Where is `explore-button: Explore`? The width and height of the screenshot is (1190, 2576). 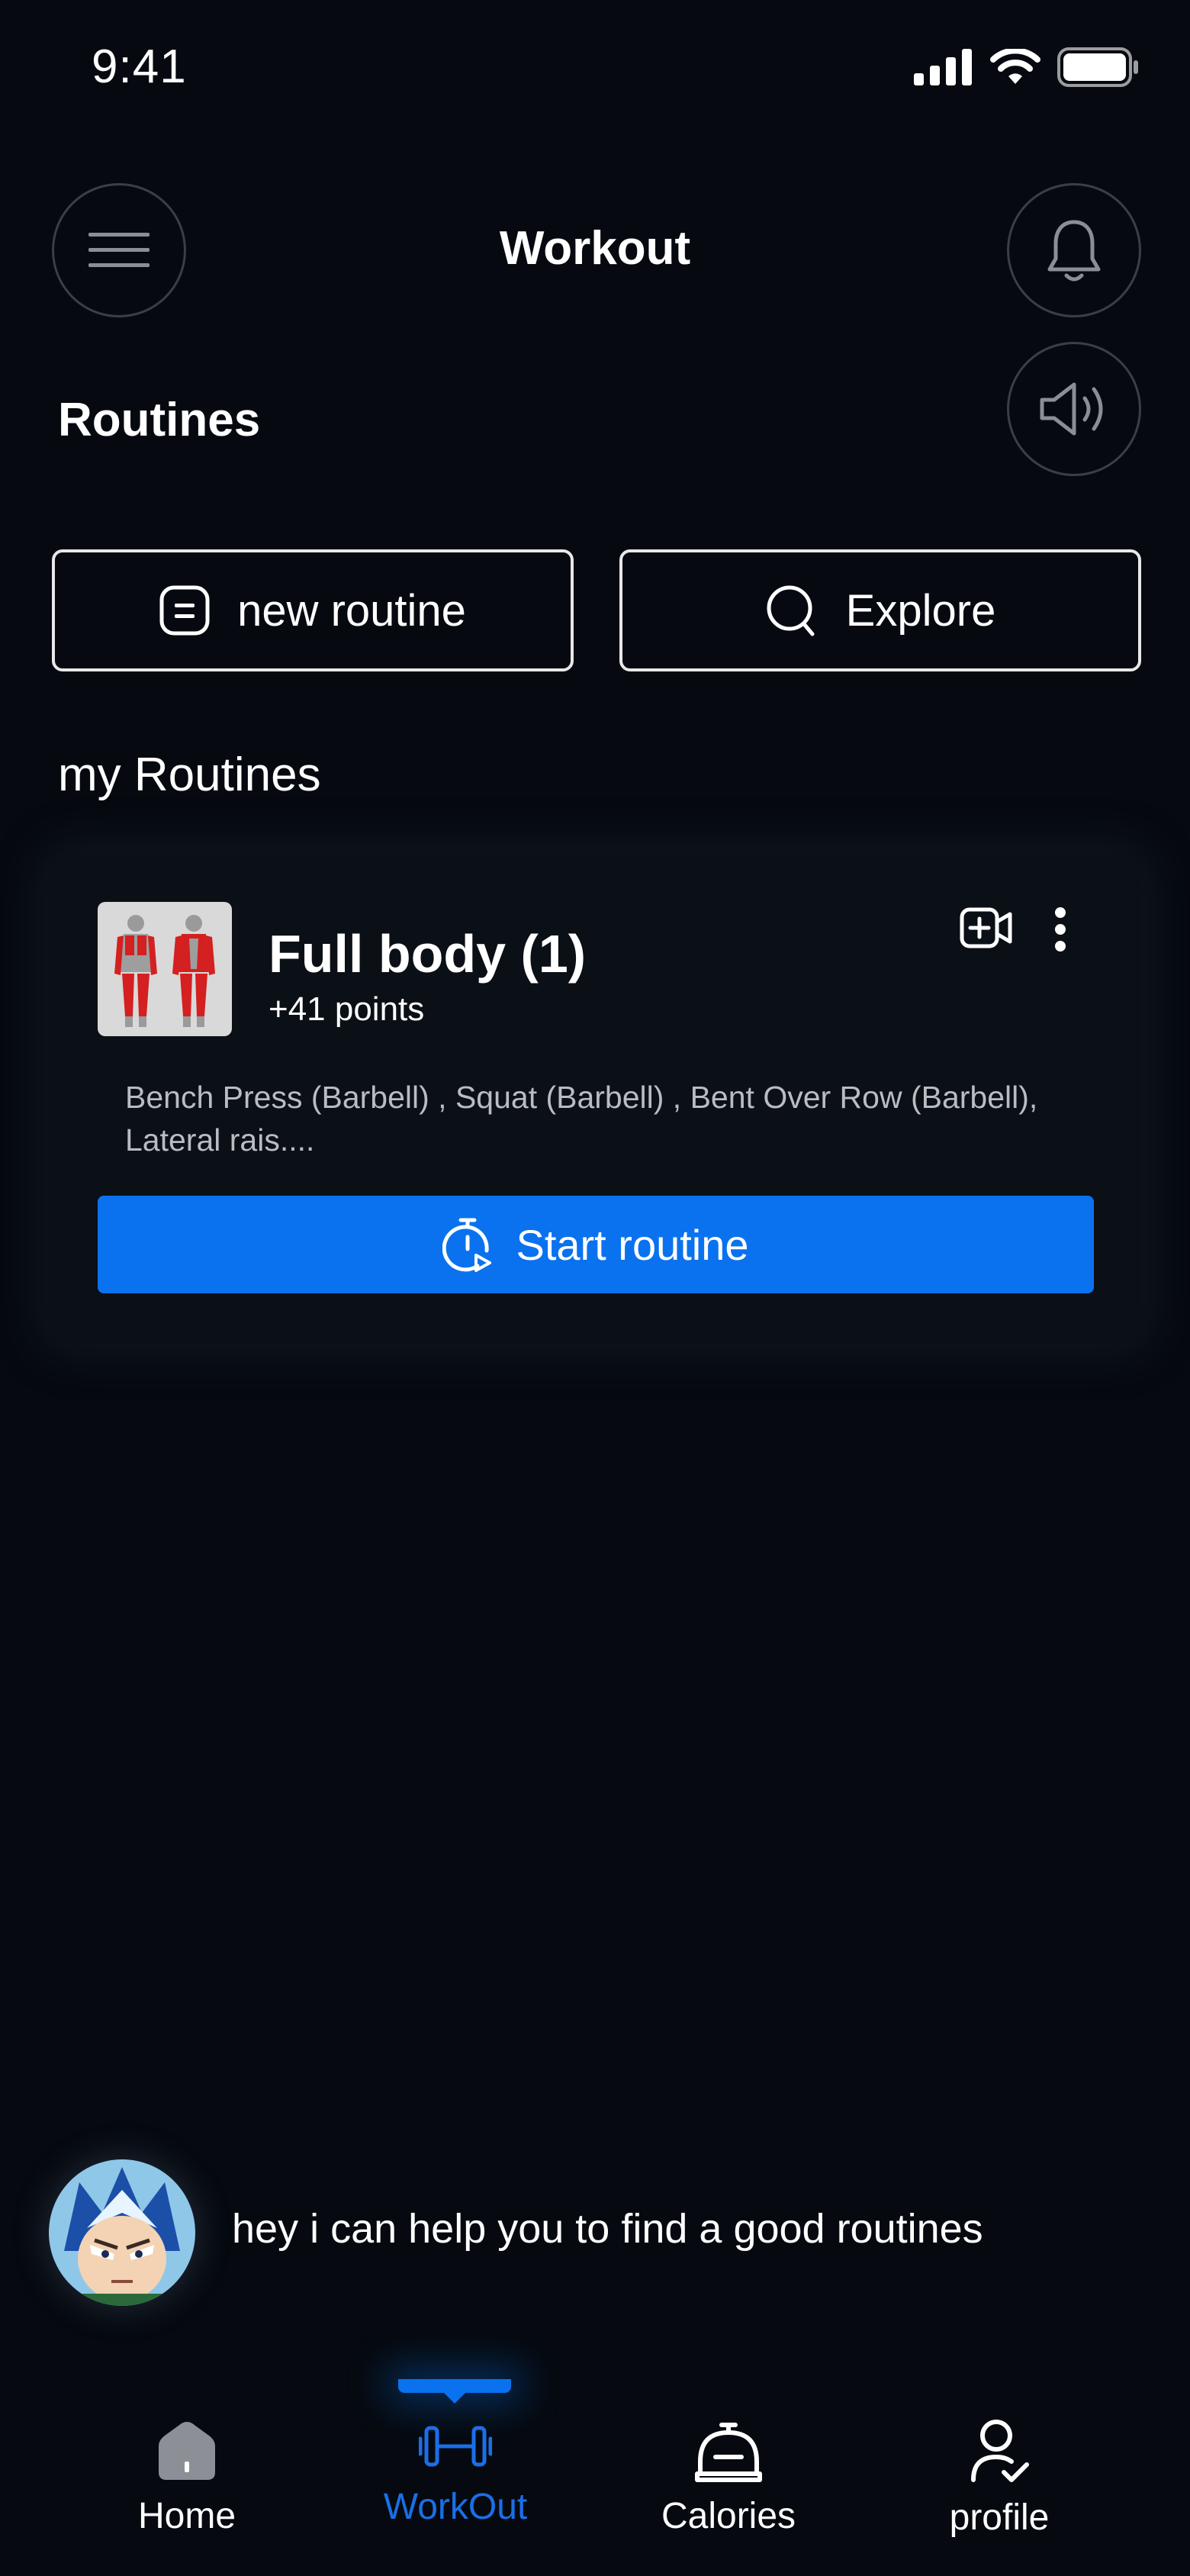 explore-button: Explore is located at coordinates (880, 610).